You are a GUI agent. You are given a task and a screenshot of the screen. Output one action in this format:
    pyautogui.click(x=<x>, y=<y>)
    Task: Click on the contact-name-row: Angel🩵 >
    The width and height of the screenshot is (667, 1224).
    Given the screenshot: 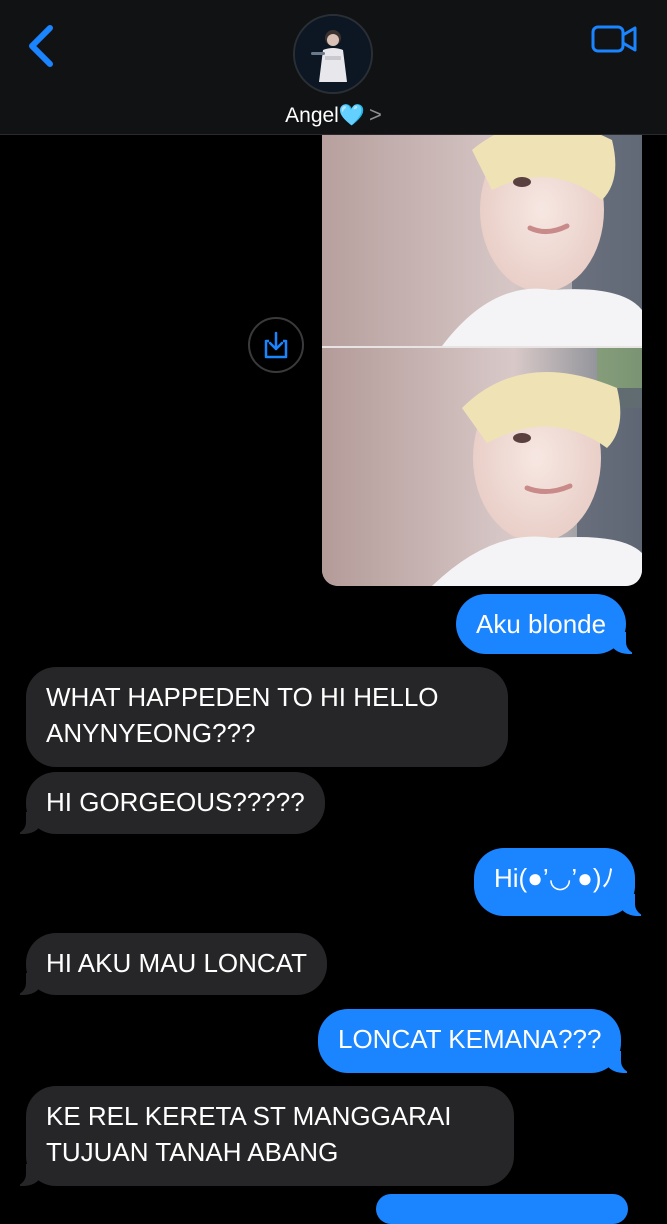 What is the action you would take?
    pyautogui.click(x=333, y=115)
    